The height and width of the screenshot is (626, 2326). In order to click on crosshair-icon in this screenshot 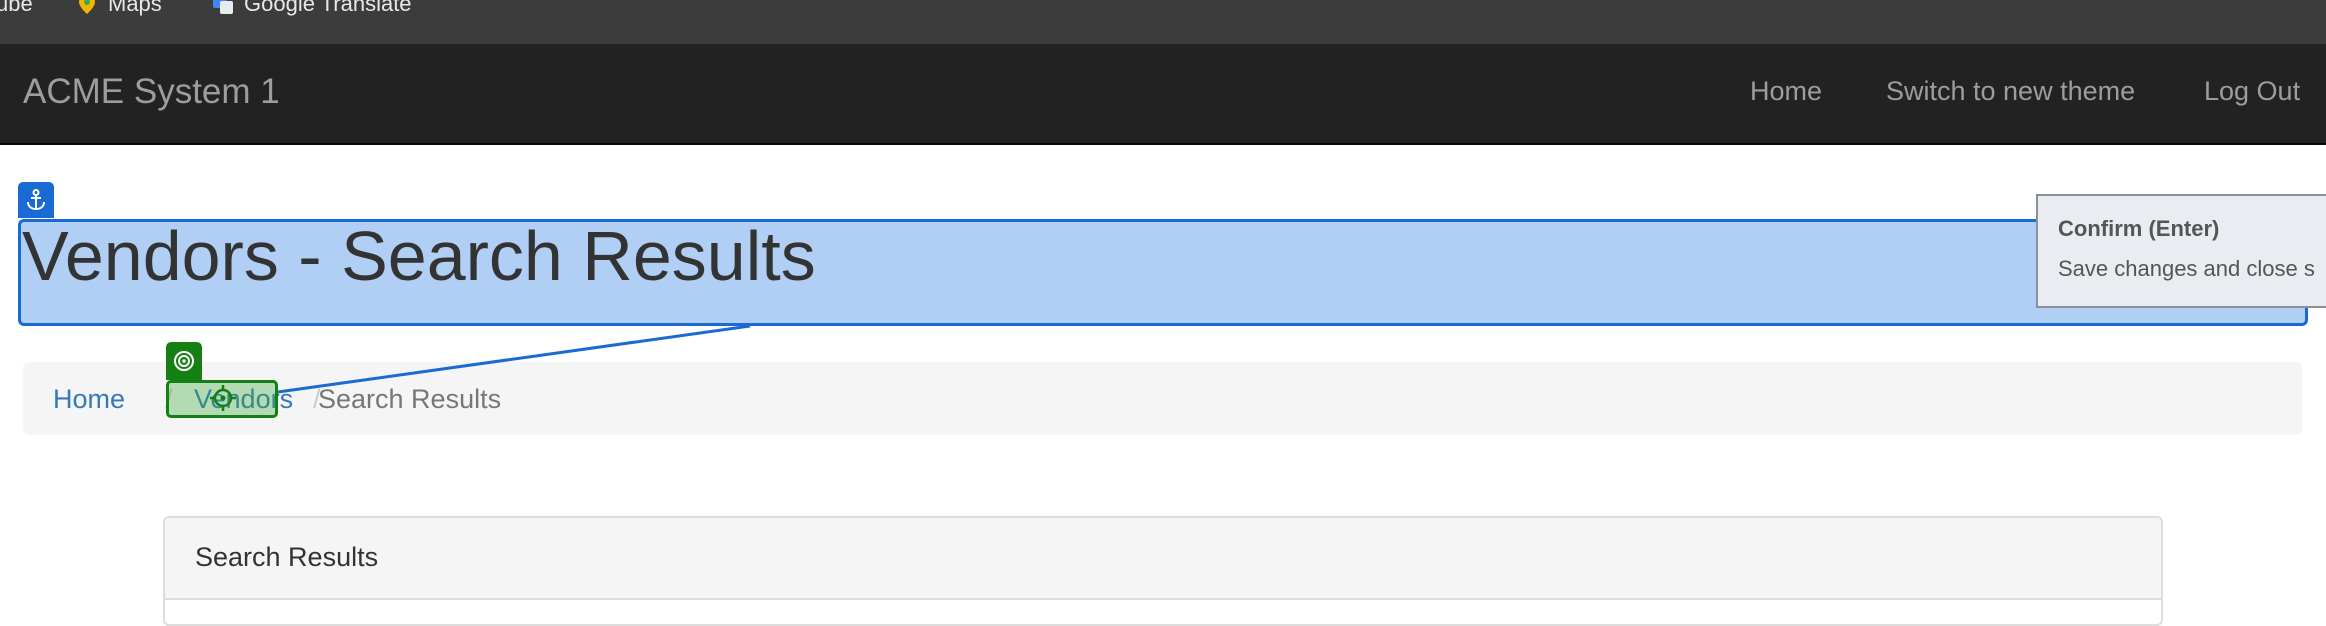, I will do `click(223, 398)`.